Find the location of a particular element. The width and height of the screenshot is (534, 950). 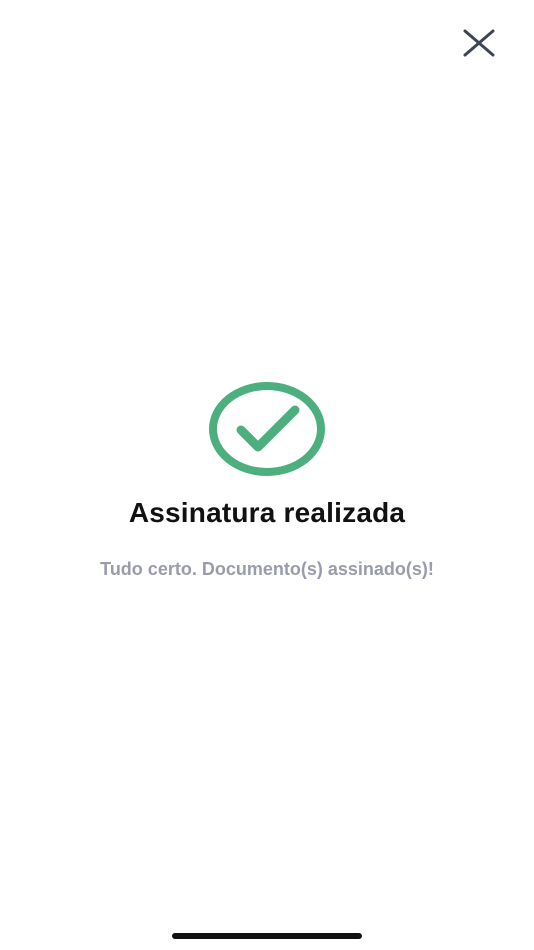

home-indicator is located at coordinates (267, 936).